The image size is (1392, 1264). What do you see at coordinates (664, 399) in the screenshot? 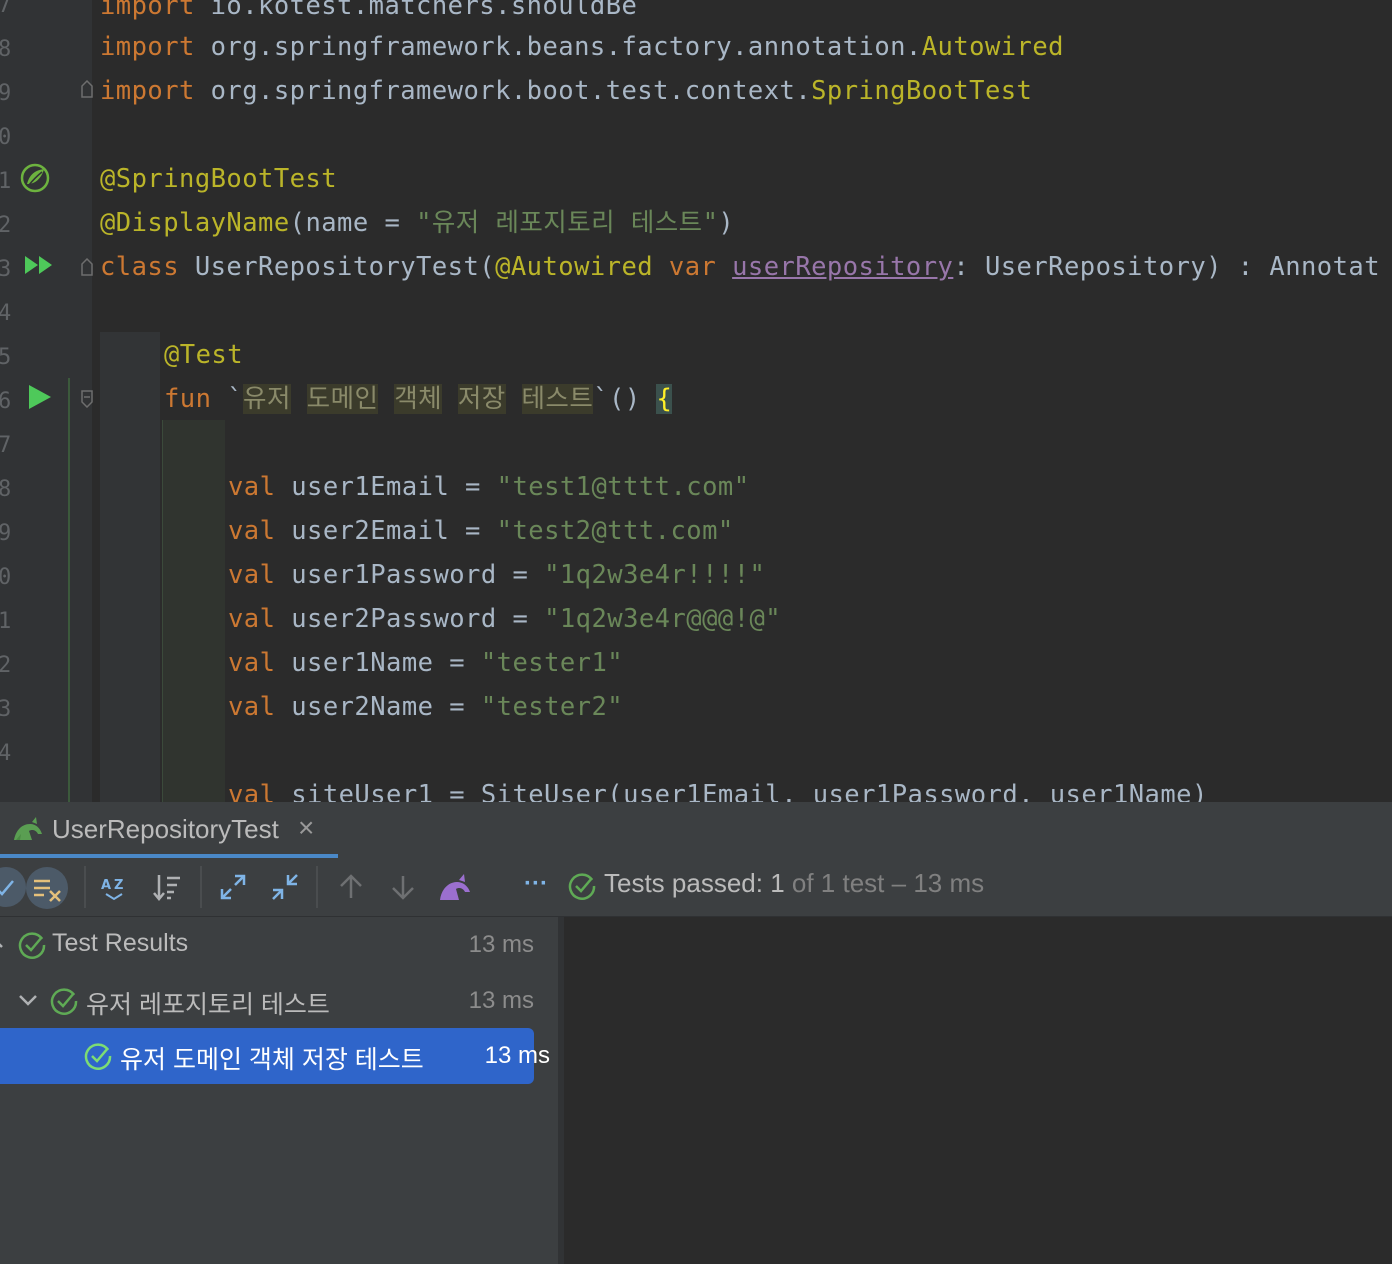
I see `matched-brace: {` at bounding box center [664, 399].